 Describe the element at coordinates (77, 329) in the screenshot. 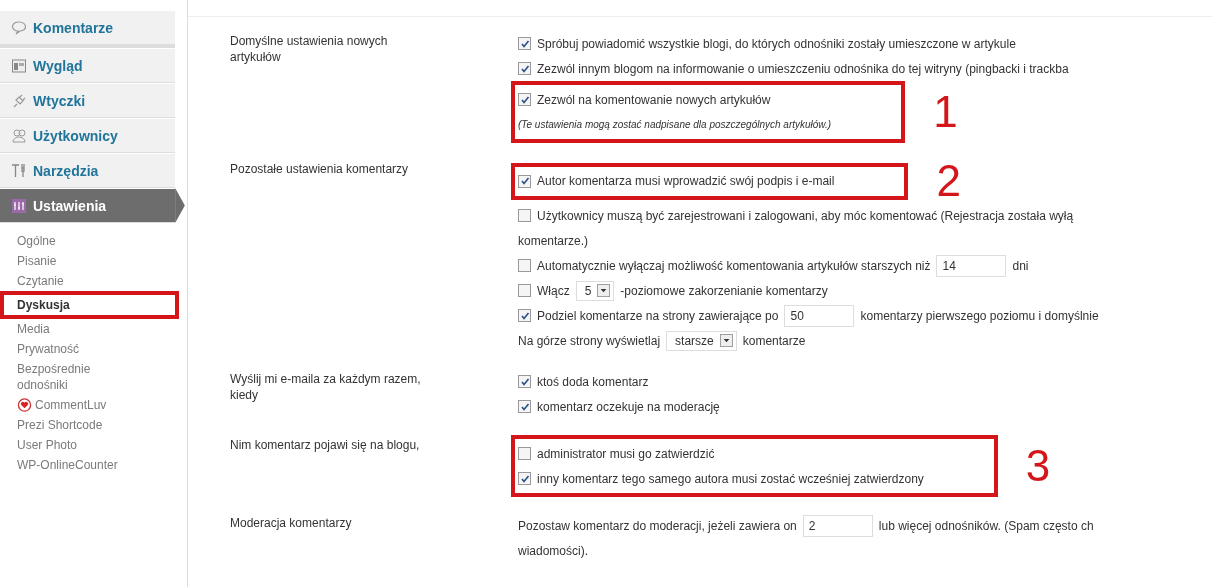

I see `submenu-item: Media` at that location.